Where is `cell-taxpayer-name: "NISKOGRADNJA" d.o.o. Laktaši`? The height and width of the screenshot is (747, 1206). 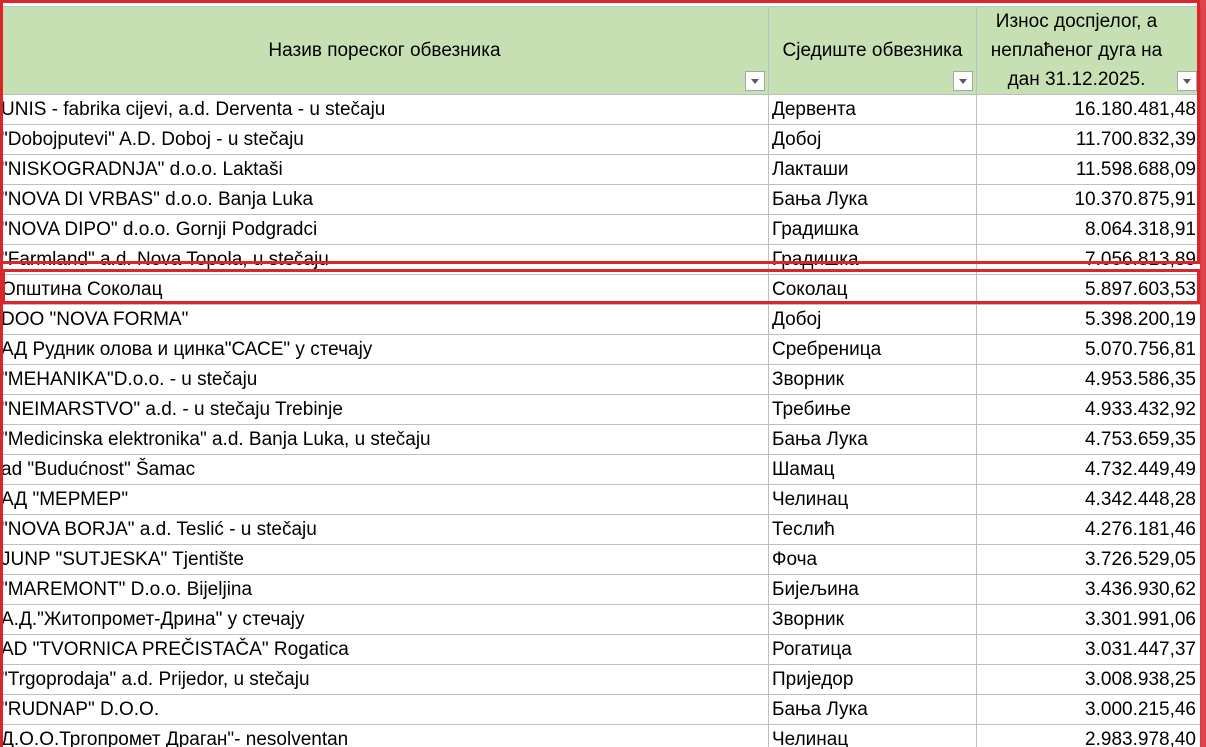
cell-taxpayer-name: "NISKOGRADNJA" d.o.o. Laktaši is located at coordinates (384, 169).